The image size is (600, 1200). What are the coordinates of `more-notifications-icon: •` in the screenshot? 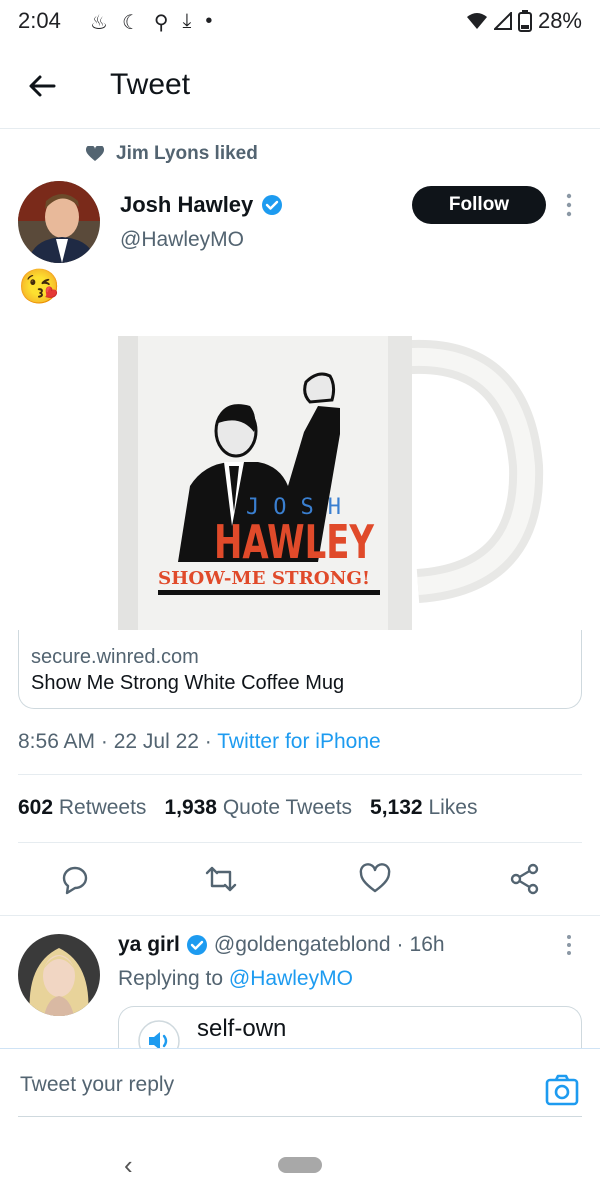 It's located at (209, 21).